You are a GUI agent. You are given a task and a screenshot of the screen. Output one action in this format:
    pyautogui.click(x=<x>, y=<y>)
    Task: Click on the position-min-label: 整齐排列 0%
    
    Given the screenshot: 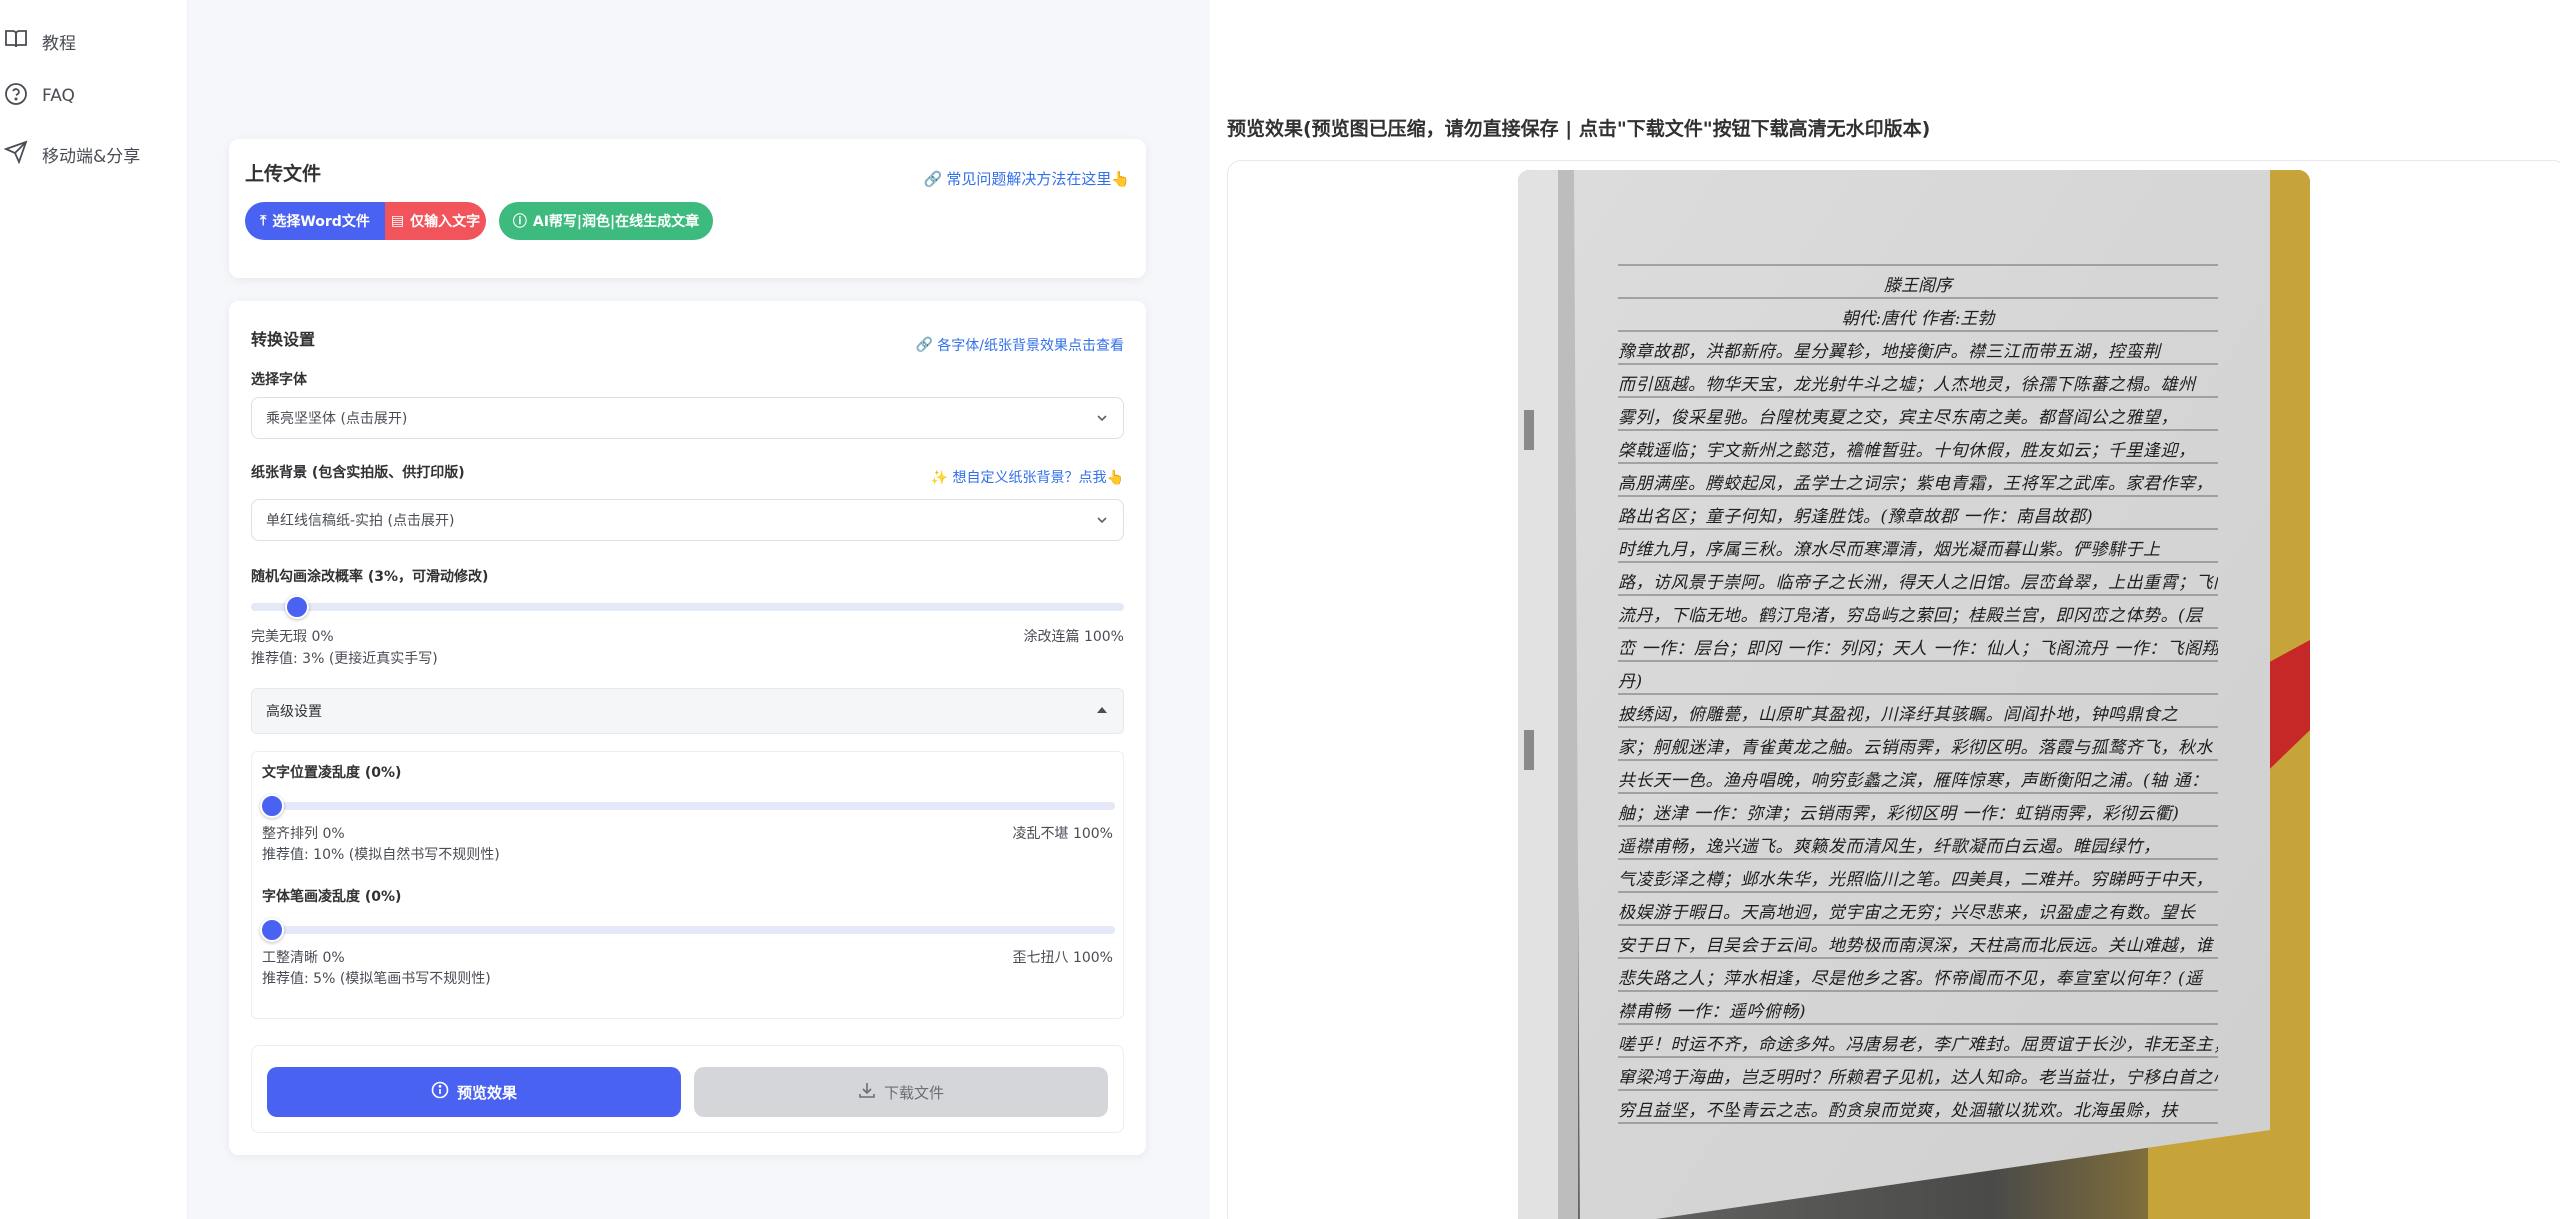 What is the action you would take?
    pyautogui.click(x=303, y=834)
    